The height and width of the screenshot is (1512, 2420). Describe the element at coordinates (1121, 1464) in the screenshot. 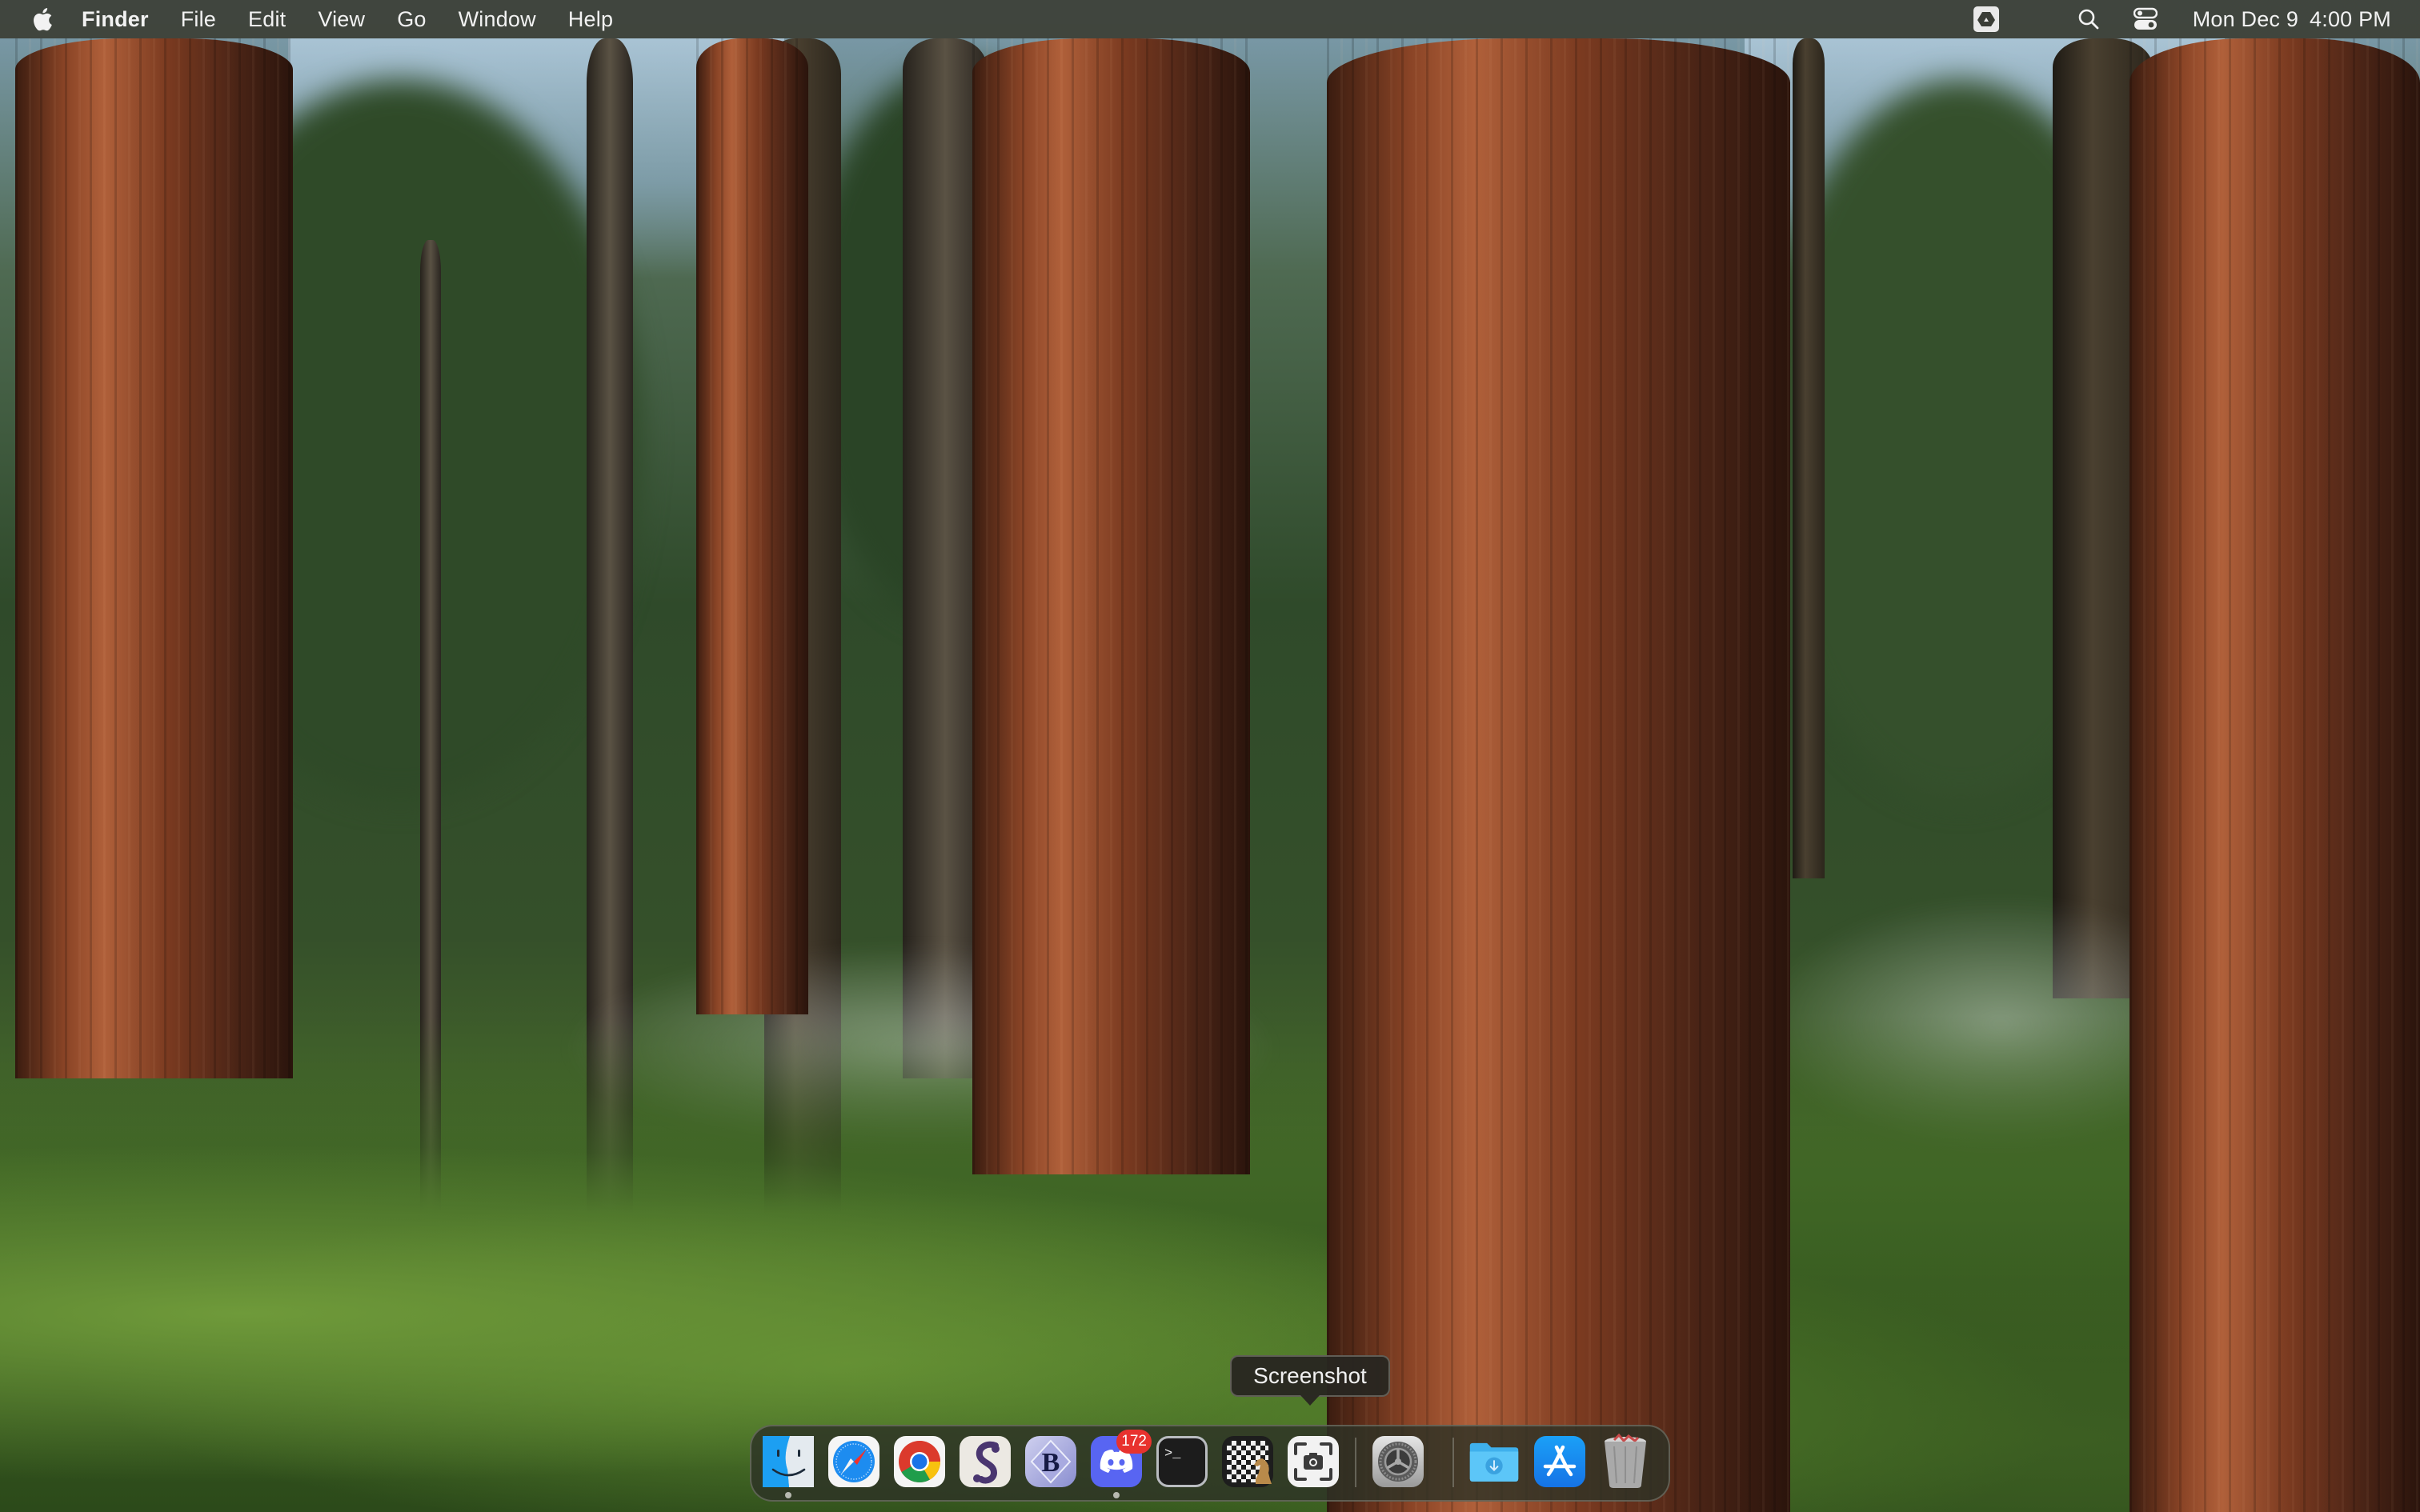

I see `dock-app-discord: 172` at that location.